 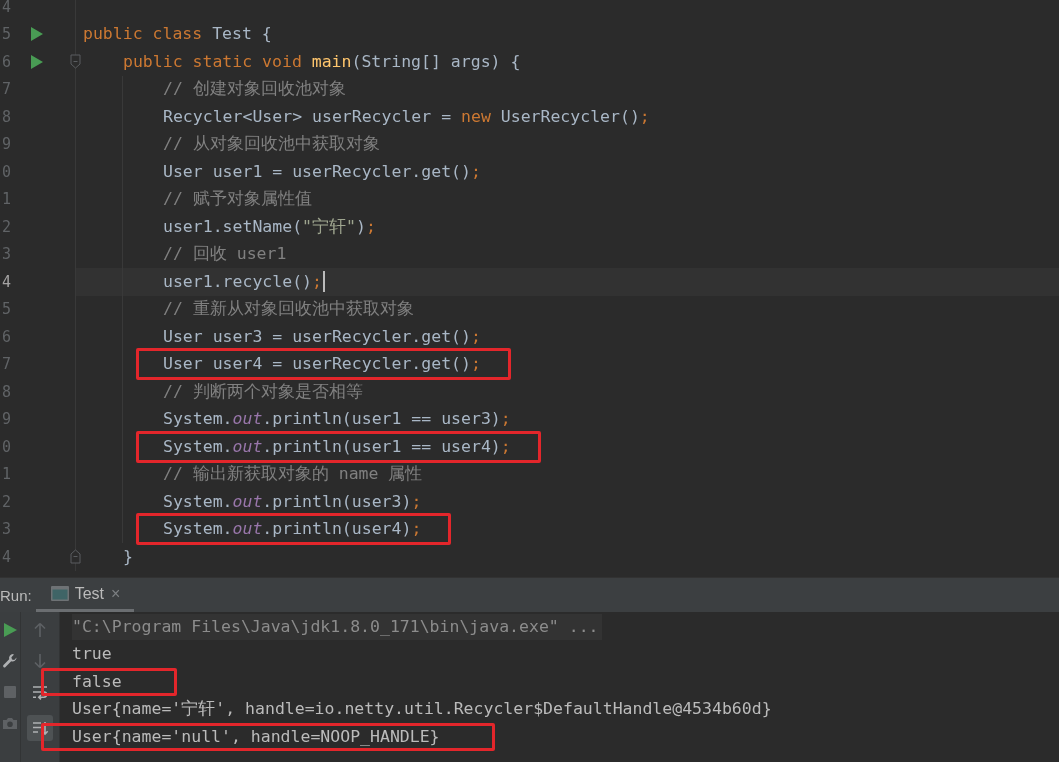 I want to click on code-line: System.out.println(user3);, so click(x=292, y=501).